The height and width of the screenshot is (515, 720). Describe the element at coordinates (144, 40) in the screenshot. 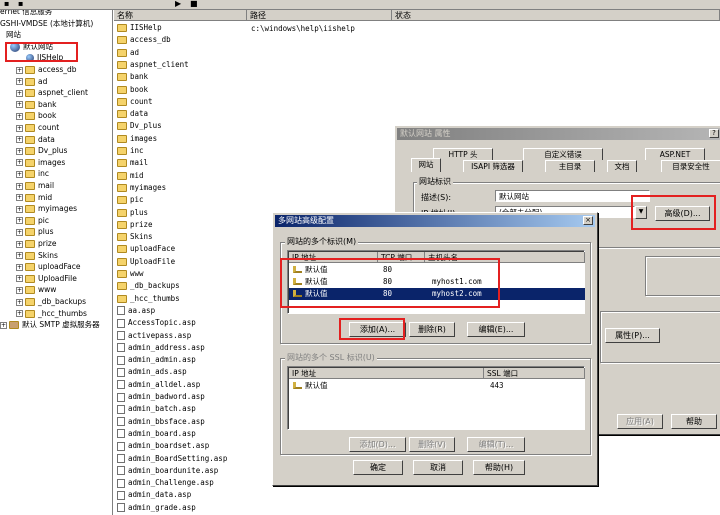

I see `list-item: access_db` at that location.